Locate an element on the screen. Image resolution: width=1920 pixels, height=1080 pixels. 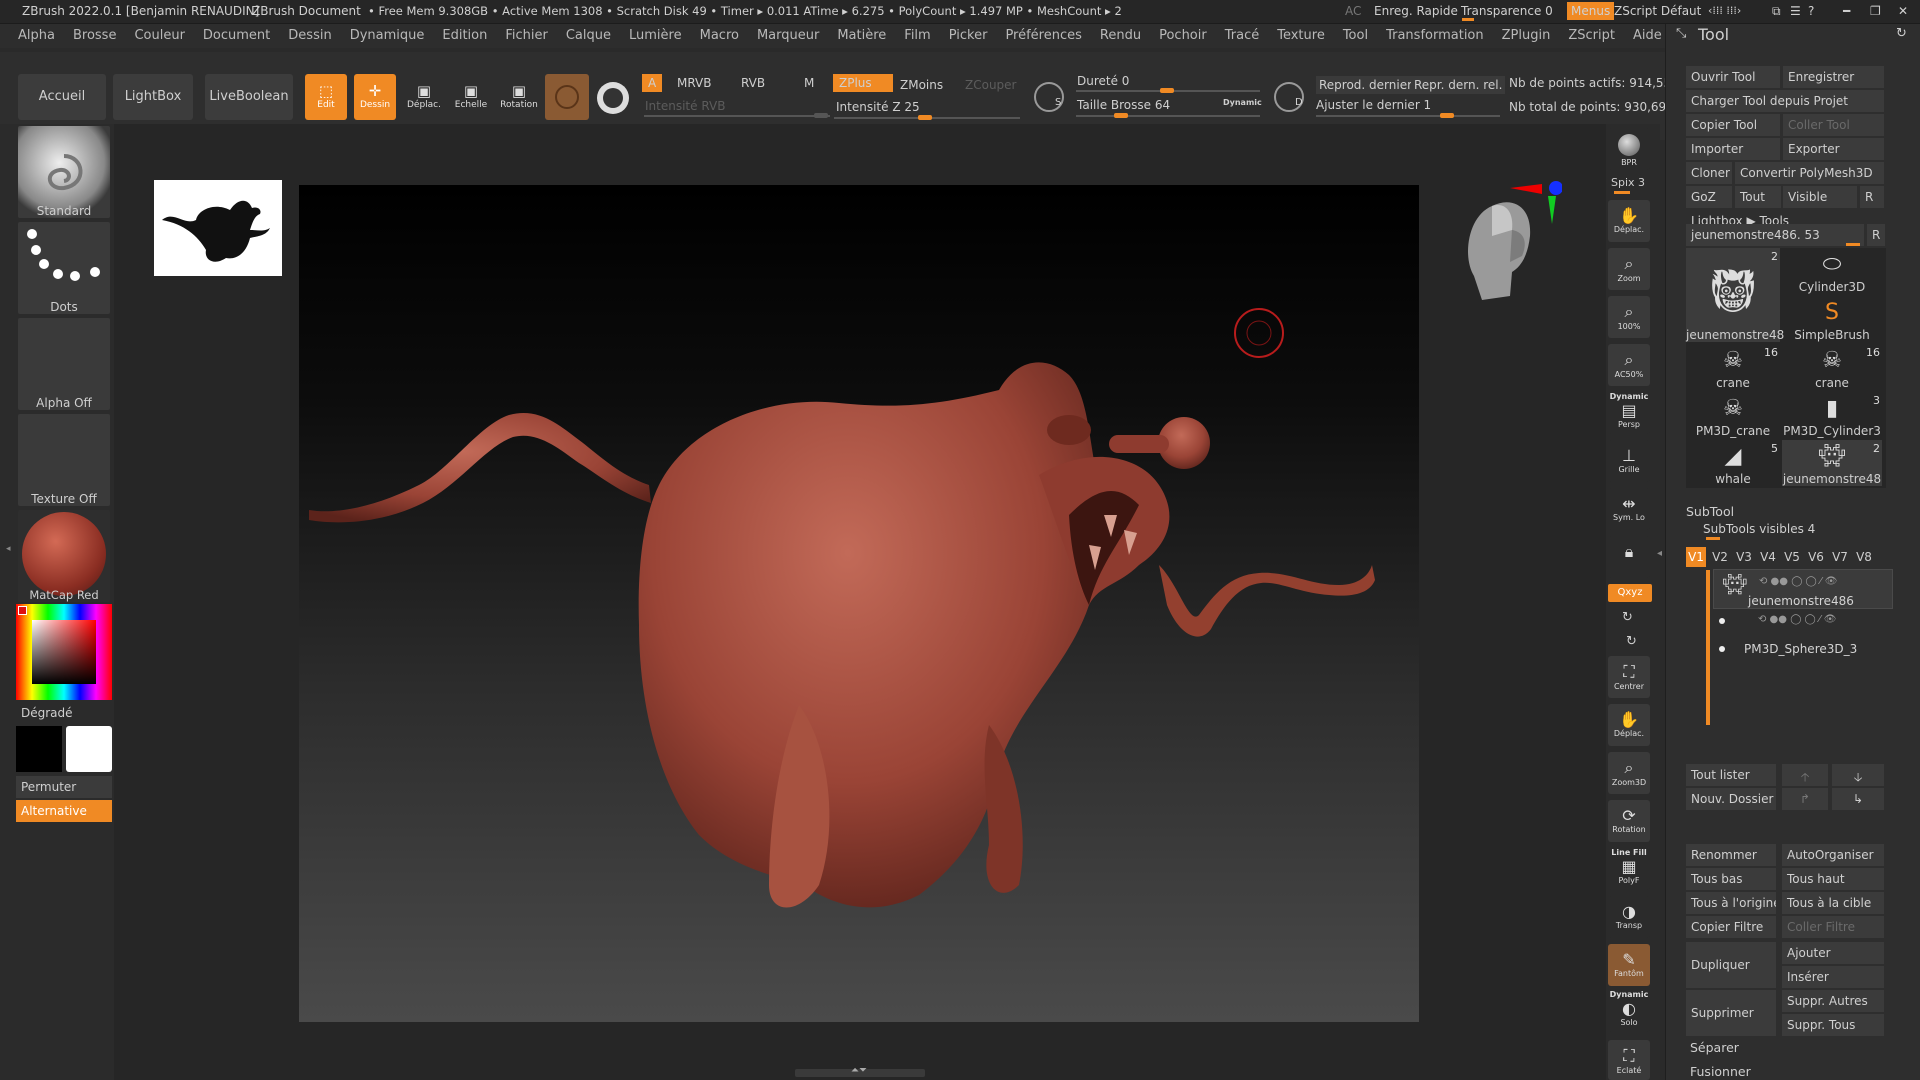
duplicate-button: Dupliquer is located at coordinates (1731, 965).